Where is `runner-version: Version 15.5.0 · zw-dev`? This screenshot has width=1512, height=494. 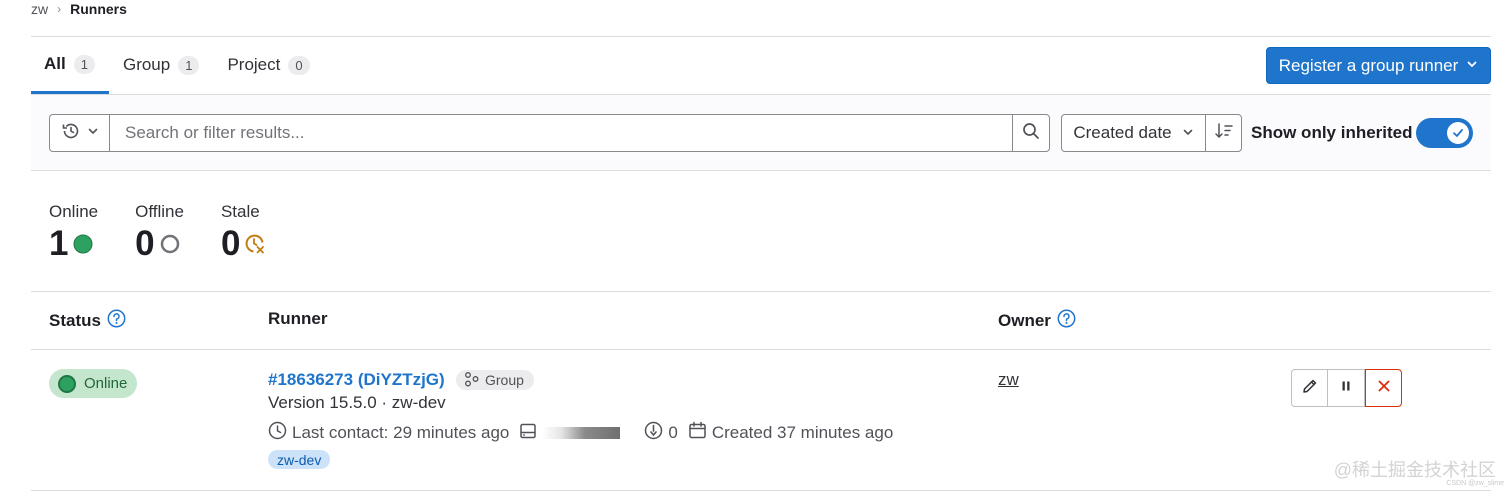
runner-version: Version 15.5.0 · zw-dev is located at coordinates (357, 402).